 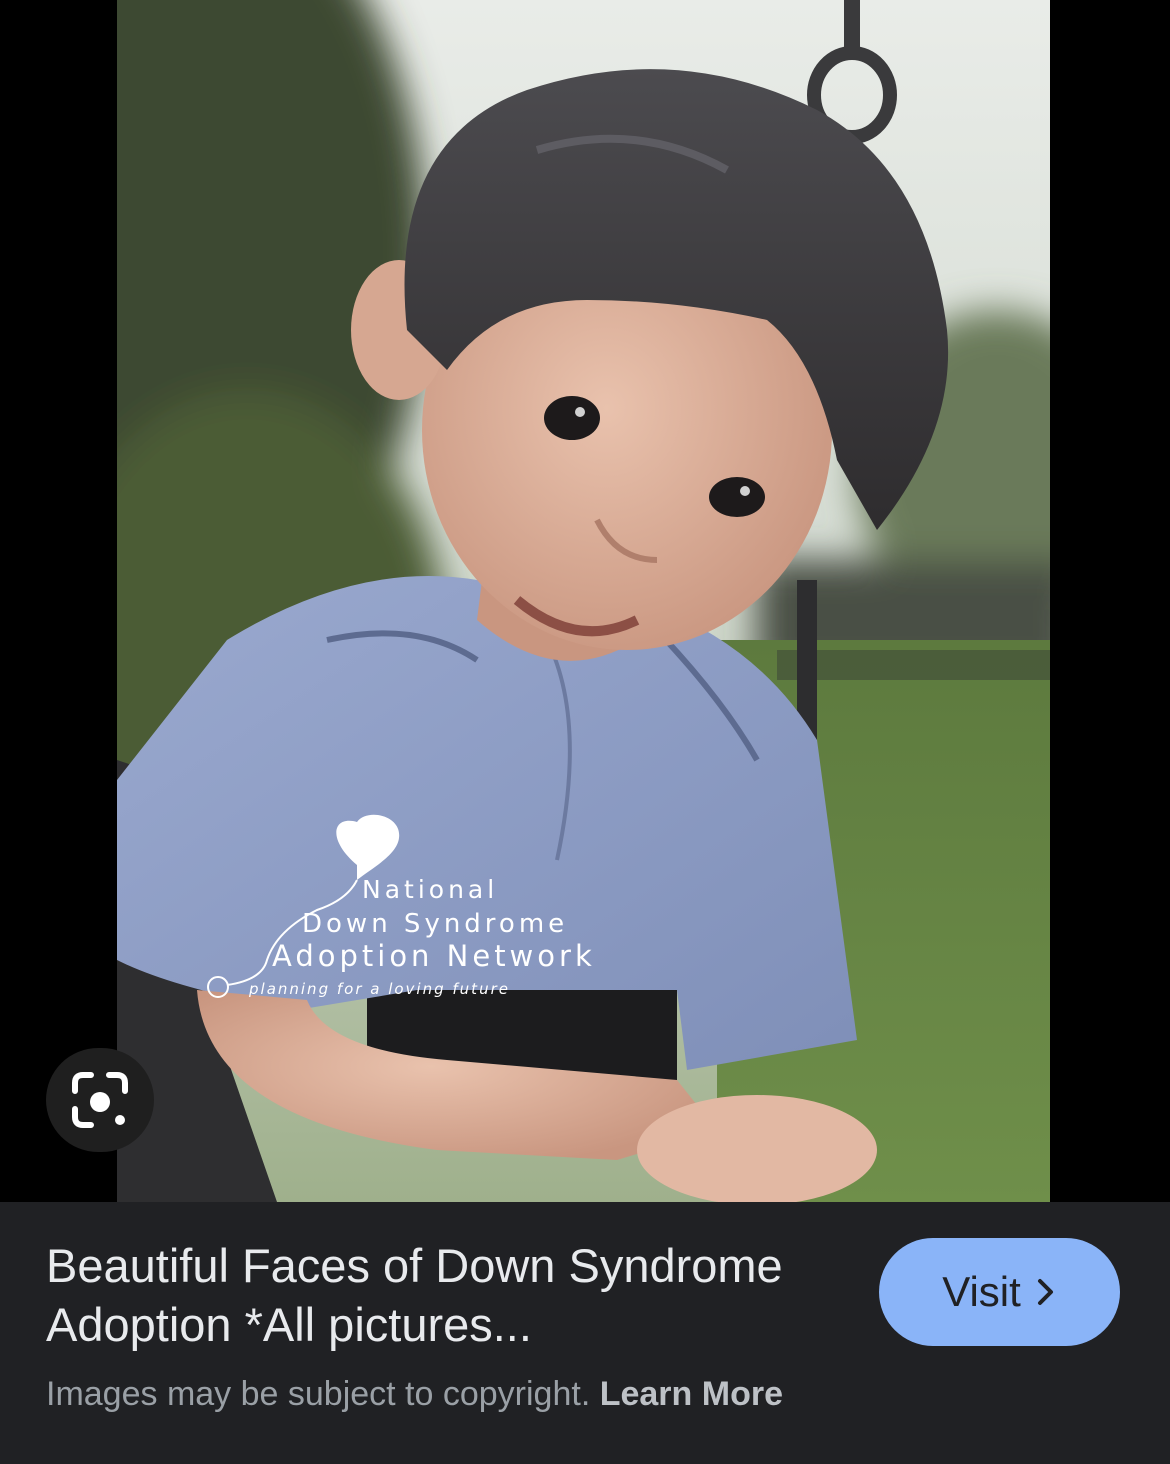 I want to click on watermark-line-4: planning for a loving future, so click(x=379, y=989).